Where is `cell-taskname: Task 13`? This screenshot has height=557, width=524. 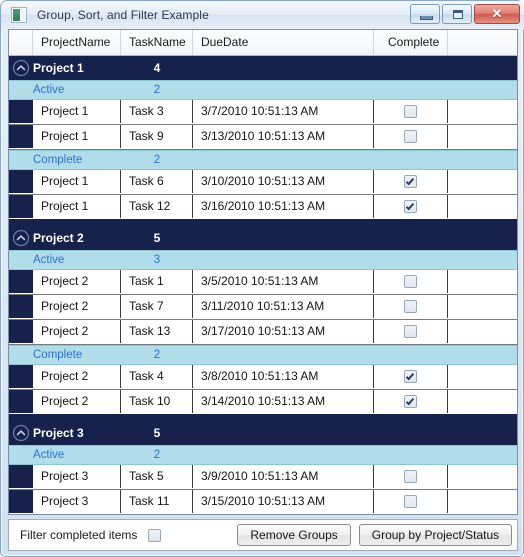
cell-taskname: Task 13 is located at coordinates (157, 331).